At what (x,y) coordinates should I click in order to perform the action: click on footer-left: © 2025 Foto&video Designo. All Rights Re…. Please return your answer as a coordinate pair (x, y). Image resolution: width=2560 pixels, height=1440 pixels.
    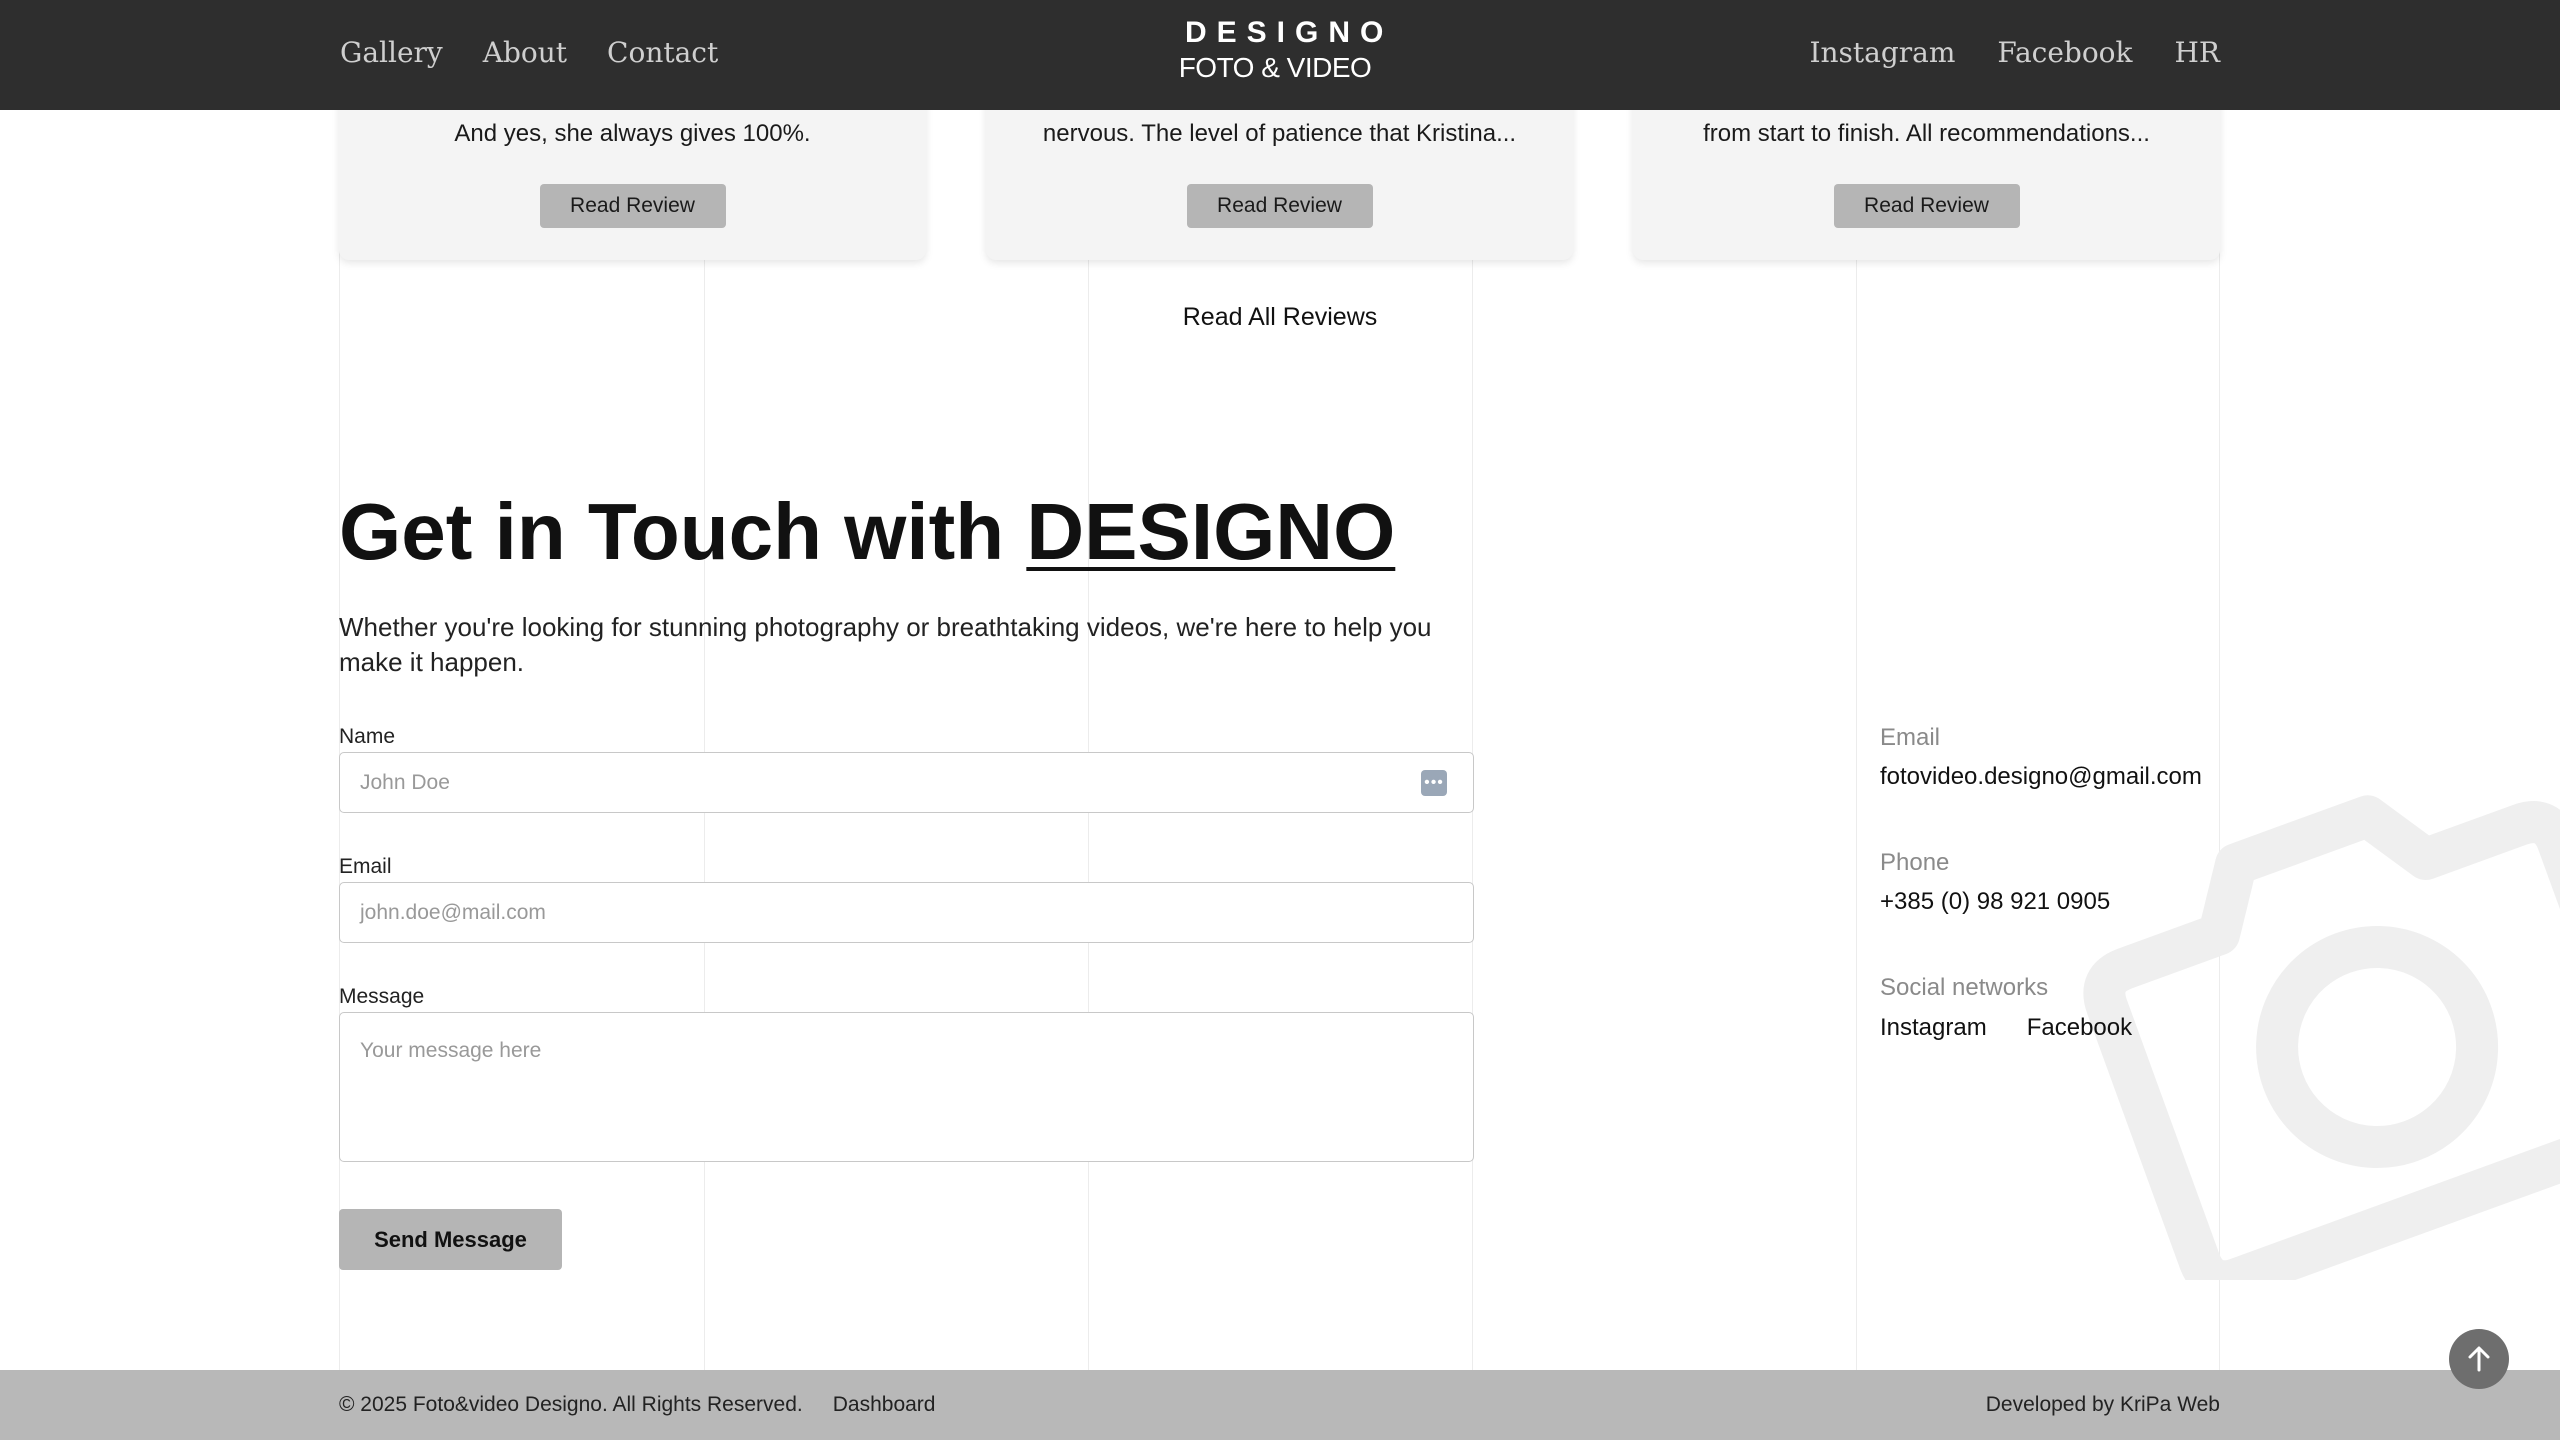
    Looking at the image, I should click on (637, 1405).